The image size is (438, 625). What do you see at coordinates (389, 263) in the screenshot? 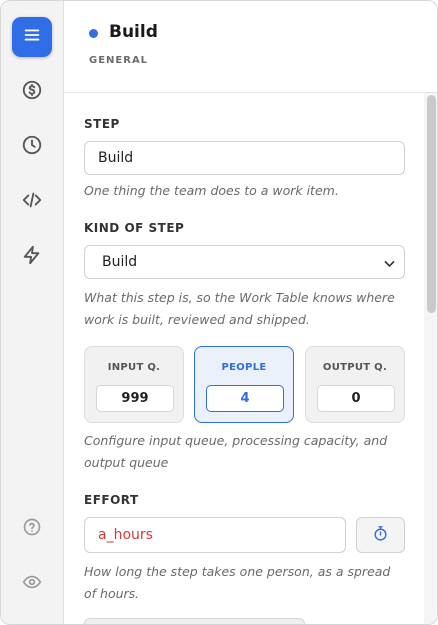
I see `chevron-down-icon` at bounding box center [389, 263].